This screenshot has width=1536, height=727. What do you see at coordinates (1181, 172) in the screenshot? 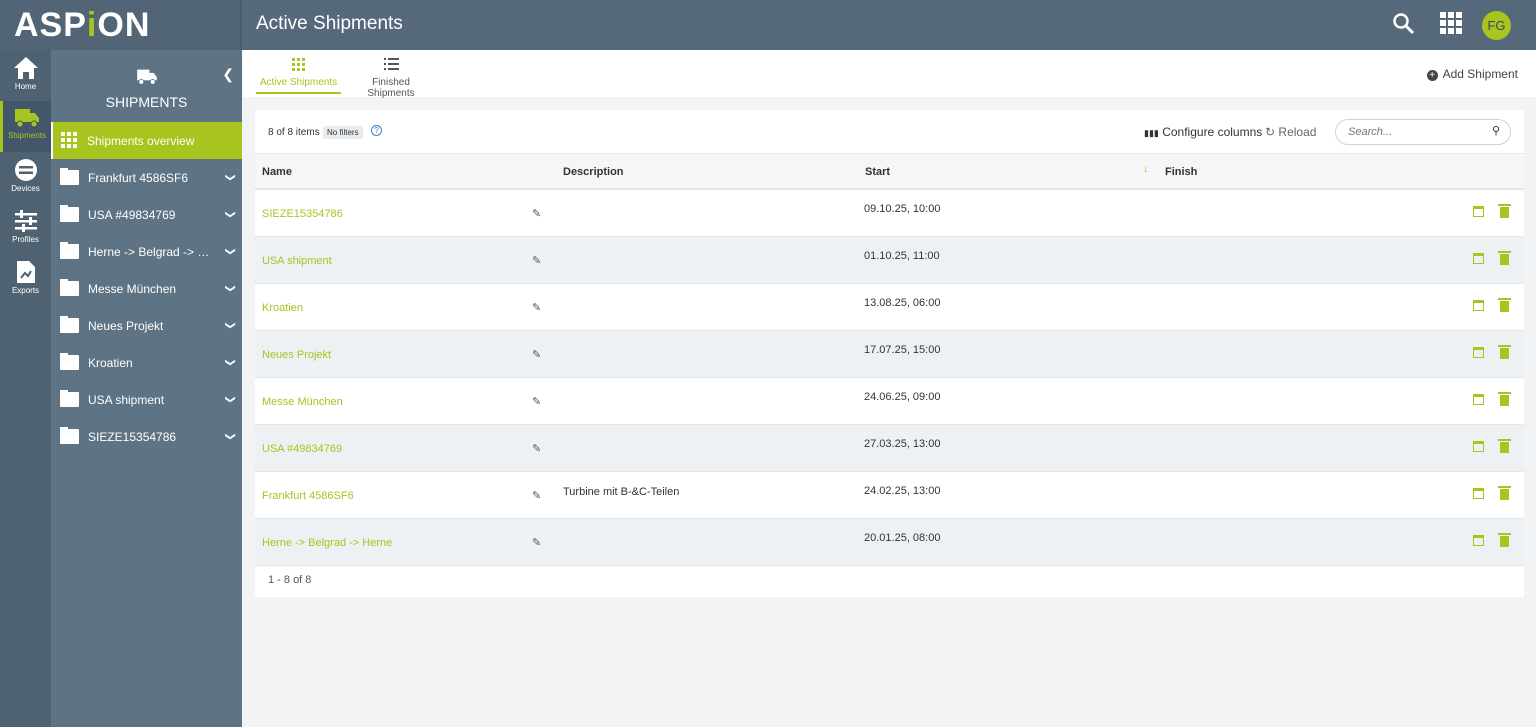
I see `column-finish: Finish` at bounding box center [1181, 172].